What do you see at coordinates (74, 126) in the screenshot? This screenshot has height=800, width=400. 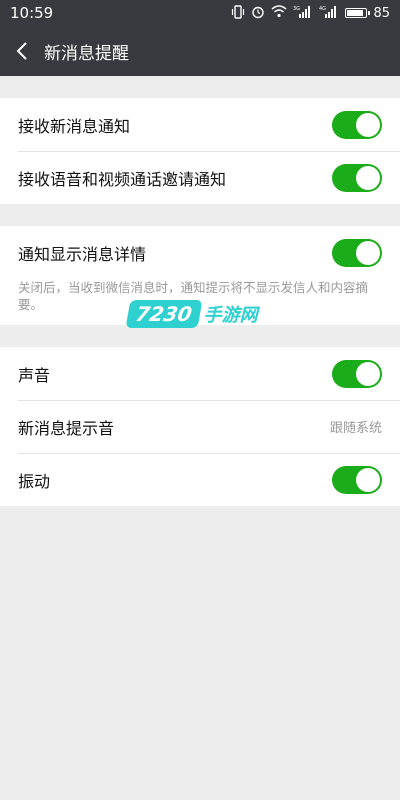 I see `row-label: 接收新消息通知` at bounding box center [74, 126].